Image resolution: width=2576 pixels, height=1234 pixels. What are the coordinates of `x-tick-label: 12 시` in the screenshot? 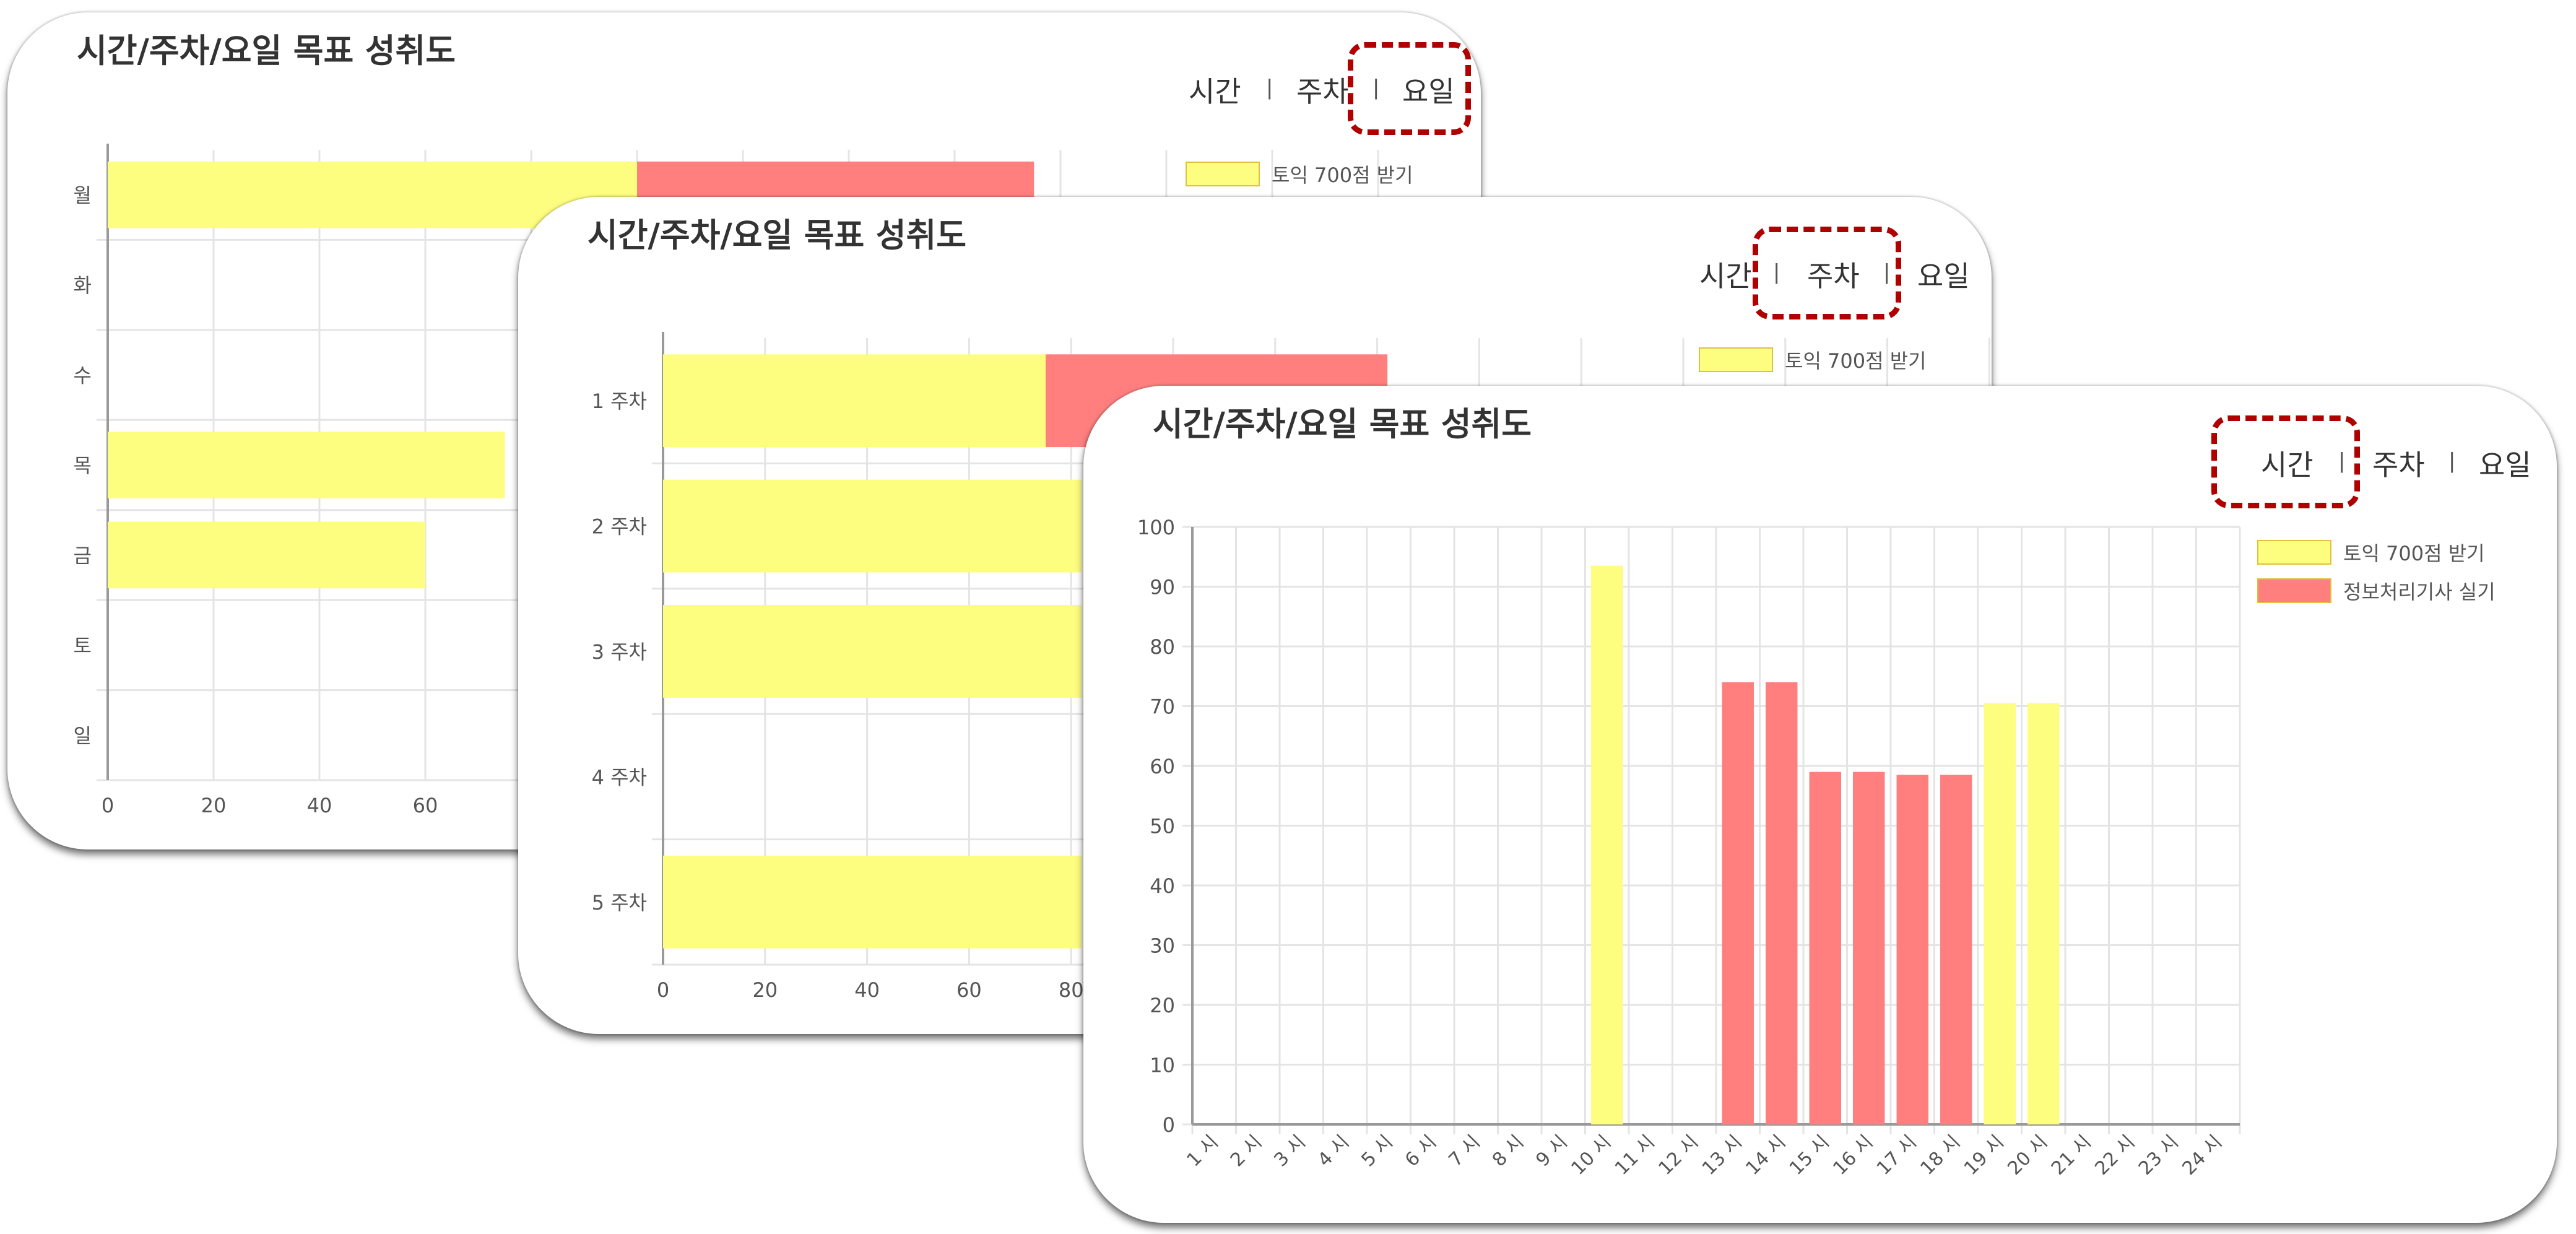 It's located at (1678, 1155).